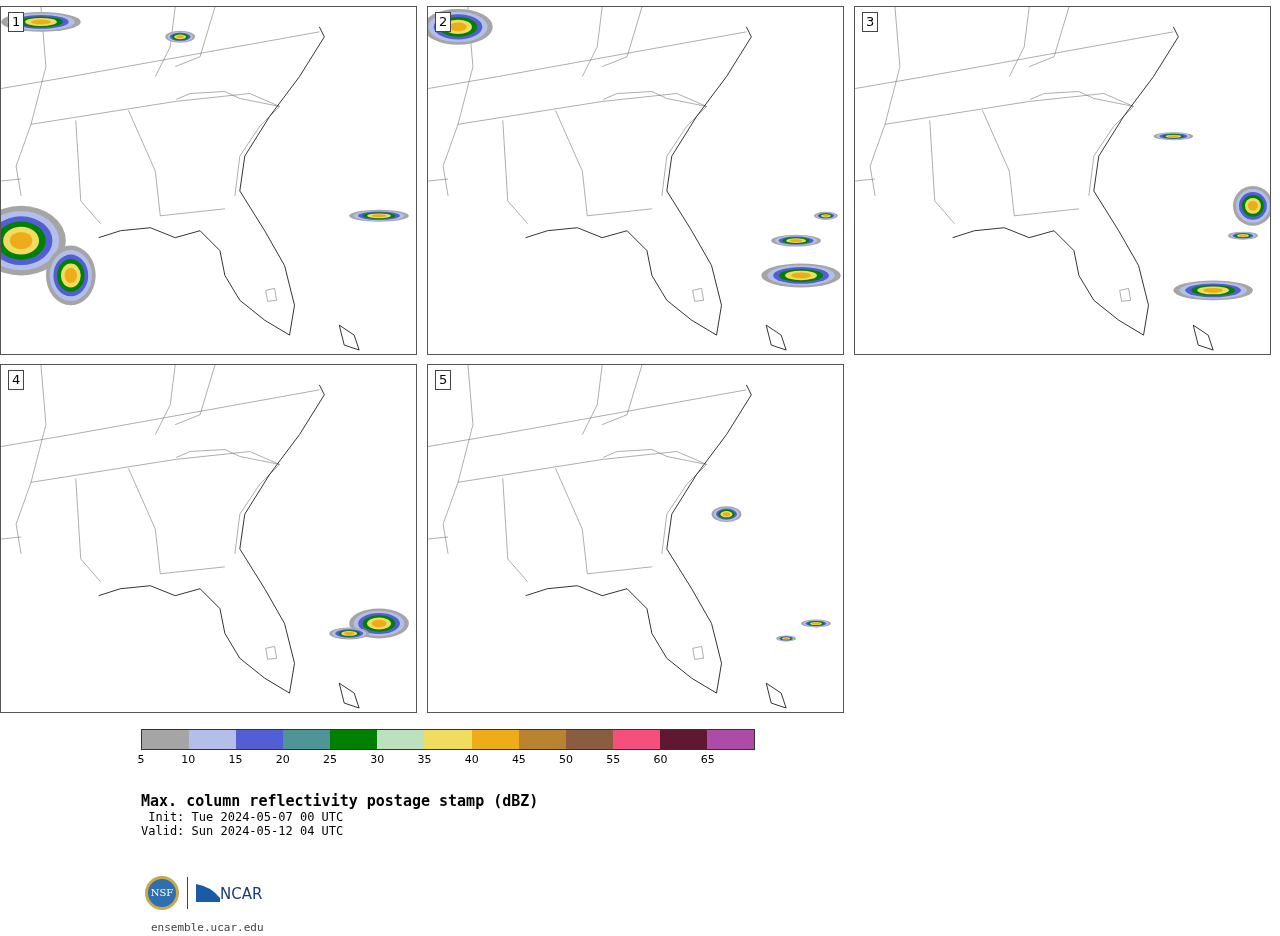  What do you see at coordinates (613, 759) in the screenshot?
I see `colorbar-tick-label: 55` at bounding box center [613, 759].